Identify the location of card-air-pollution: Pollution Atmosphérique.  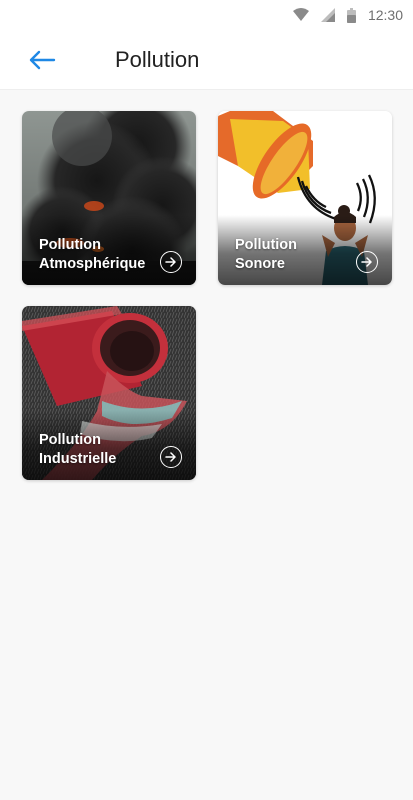
(109, 198).